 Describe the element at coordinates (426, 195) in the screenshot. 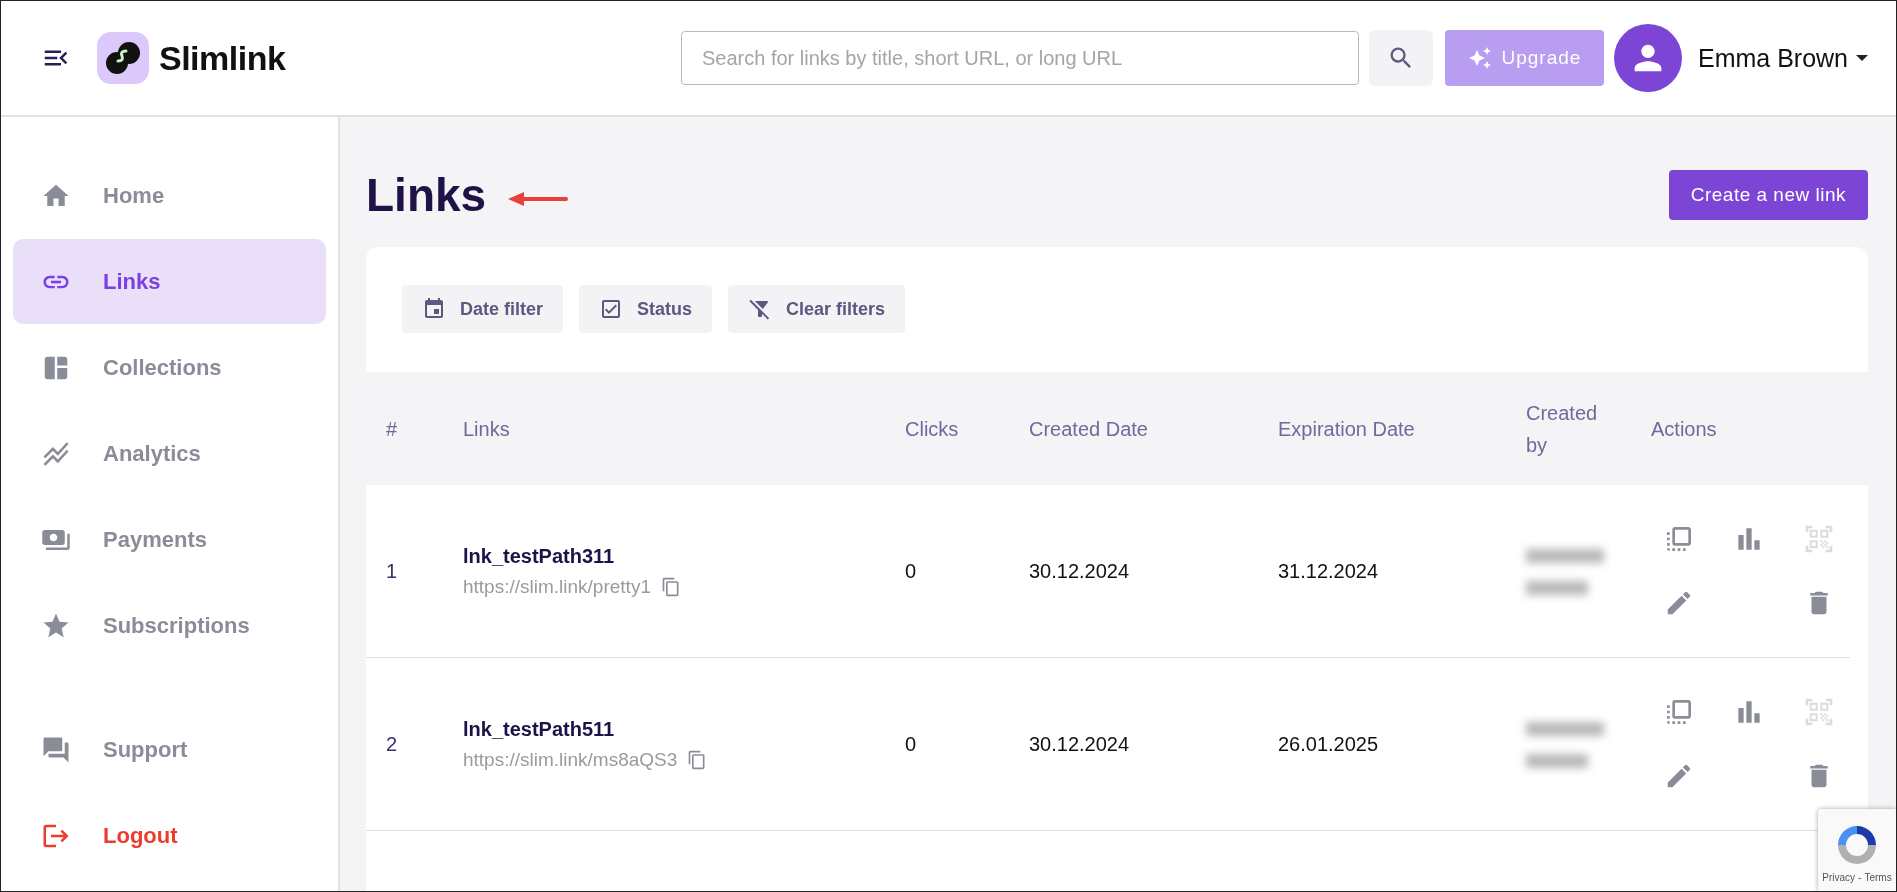

I see `page-title: Links` at that location.